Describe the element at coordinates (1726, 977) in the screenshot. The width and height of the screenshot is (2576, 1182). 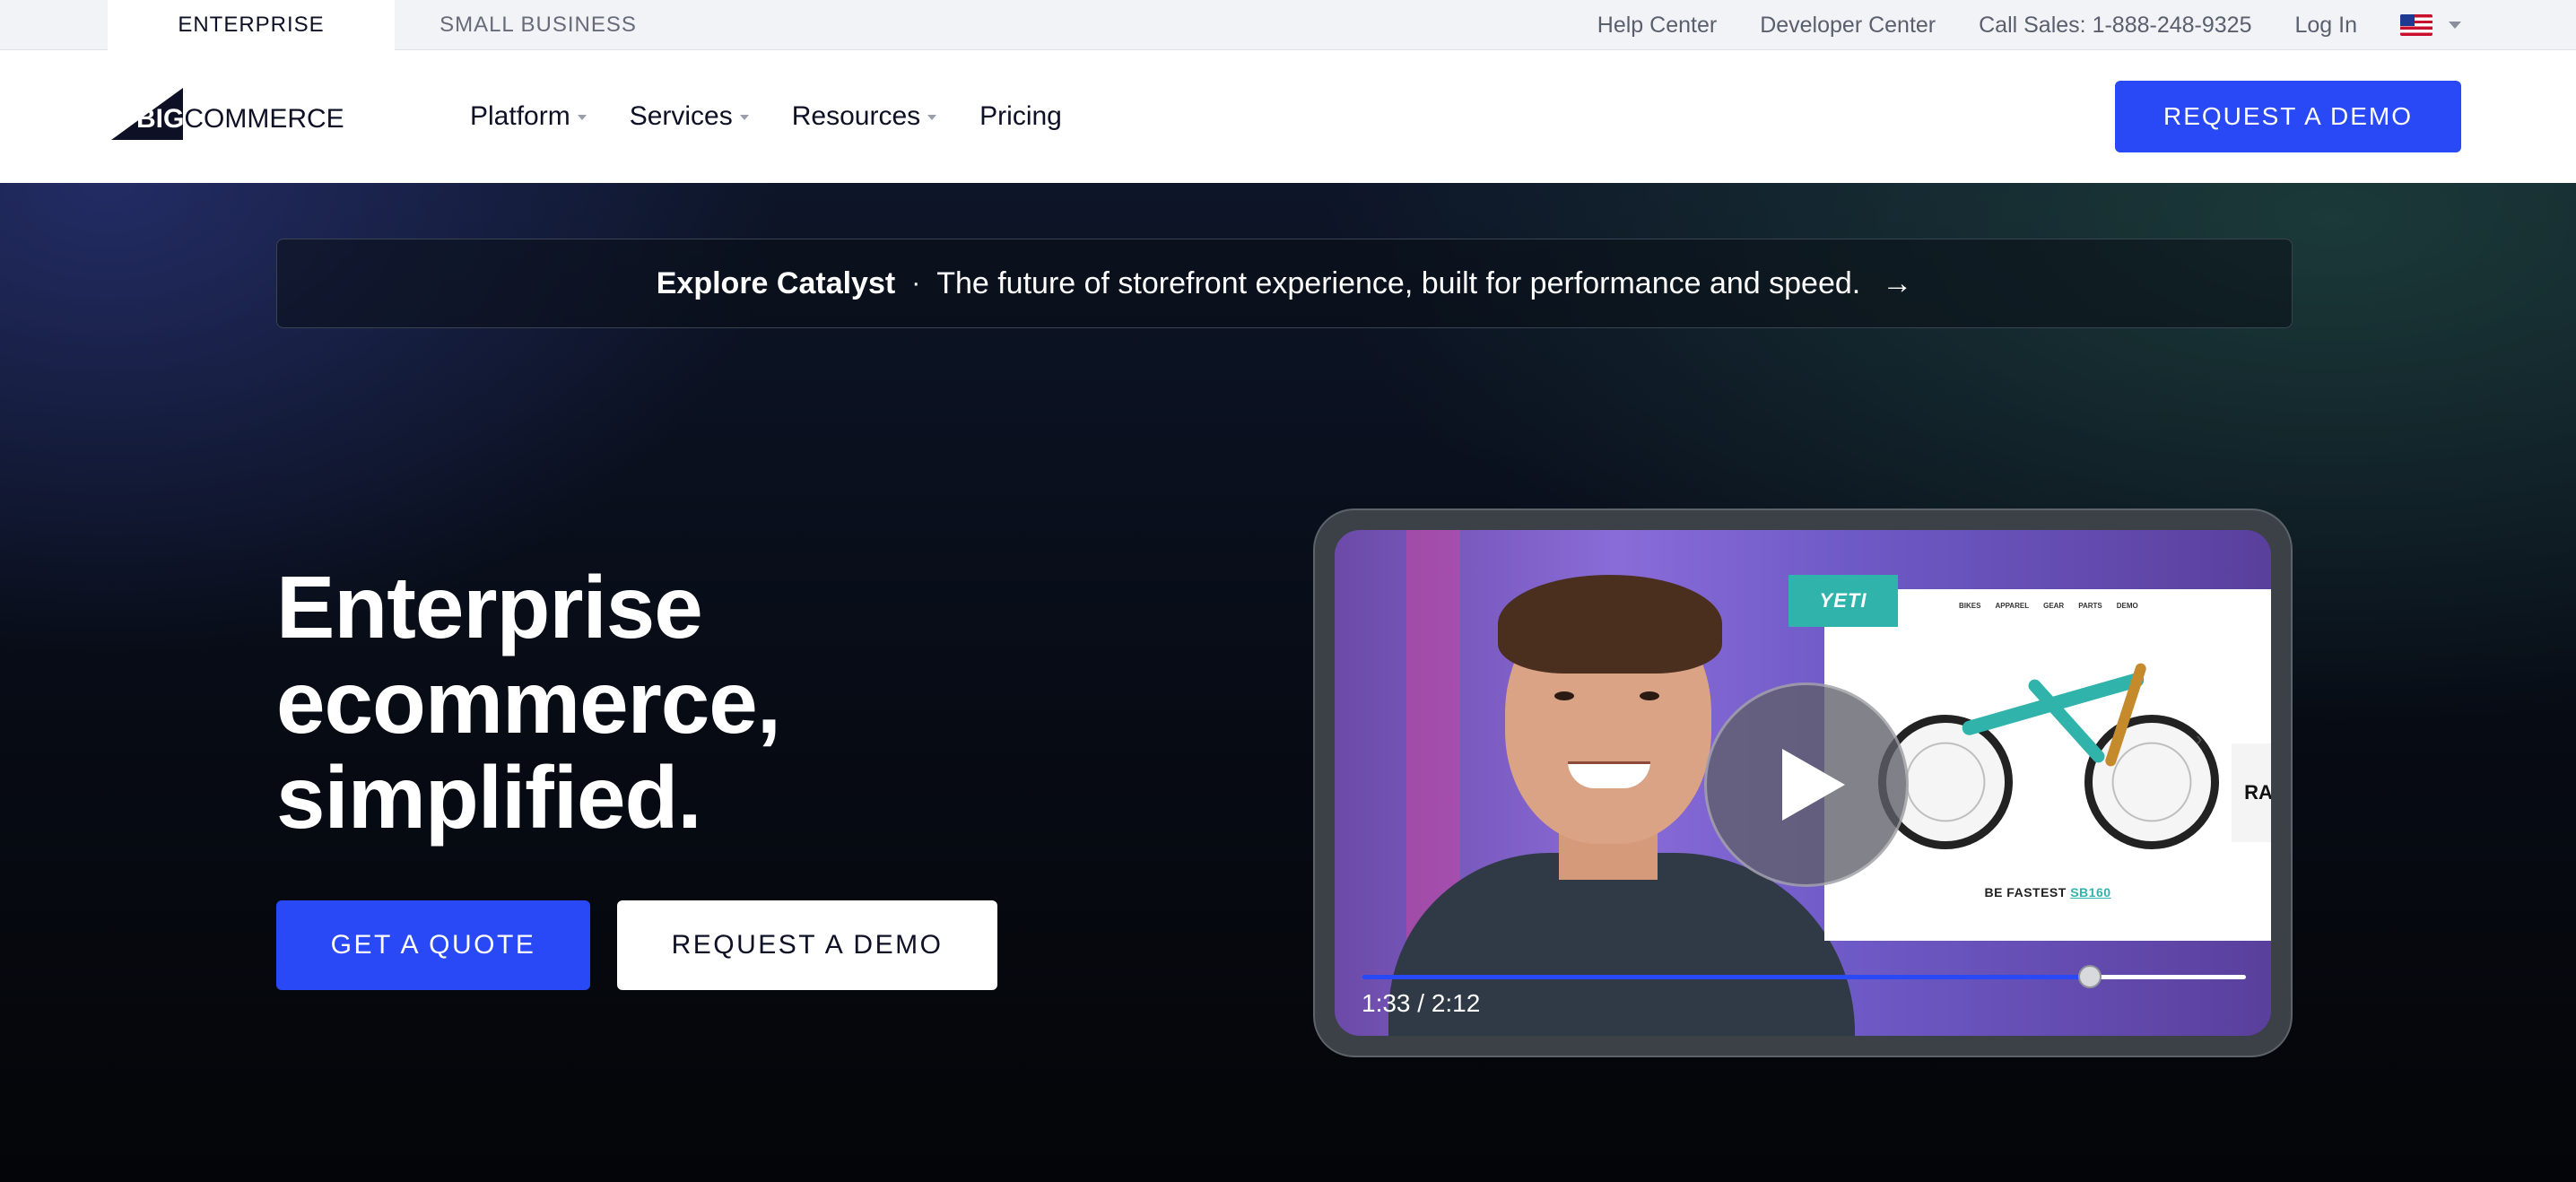
I see `seek-progress` at that location.